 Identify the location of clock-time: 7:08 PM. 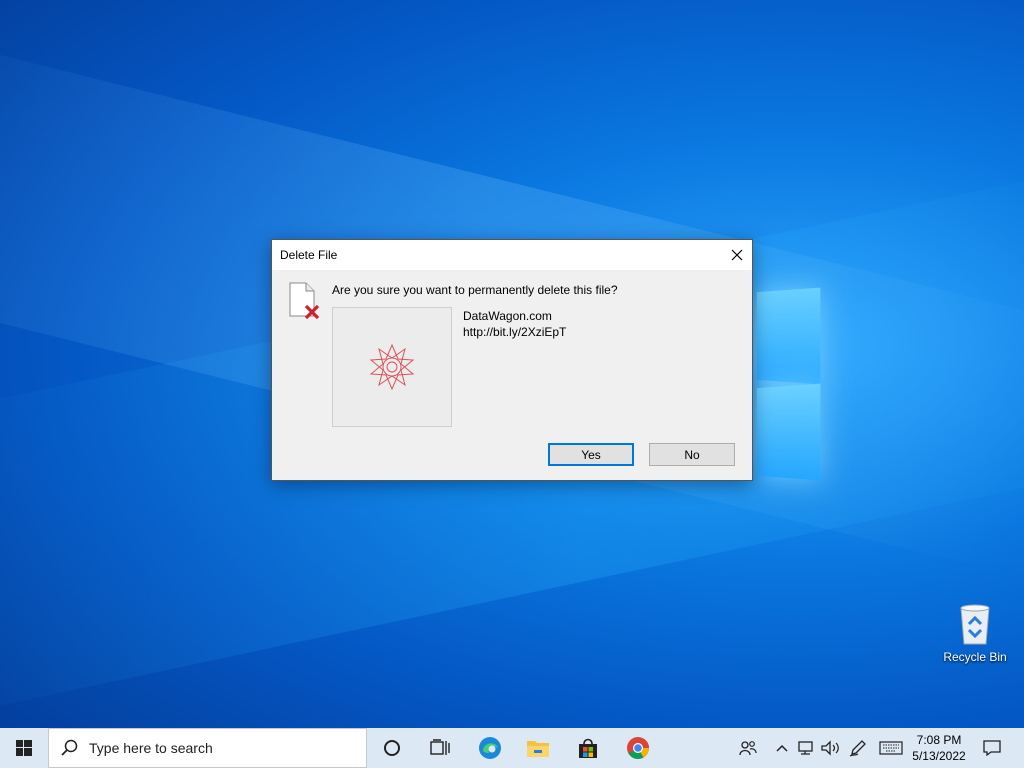
(939, 740).